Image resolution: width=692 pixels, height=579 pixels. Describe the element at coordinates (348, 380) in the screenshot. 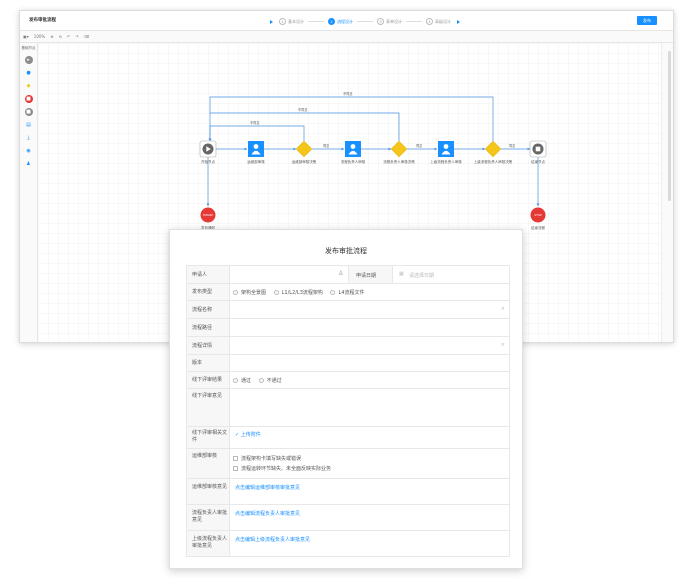

I see `form-row: 线下评审结果 通过 不通过` at that location.